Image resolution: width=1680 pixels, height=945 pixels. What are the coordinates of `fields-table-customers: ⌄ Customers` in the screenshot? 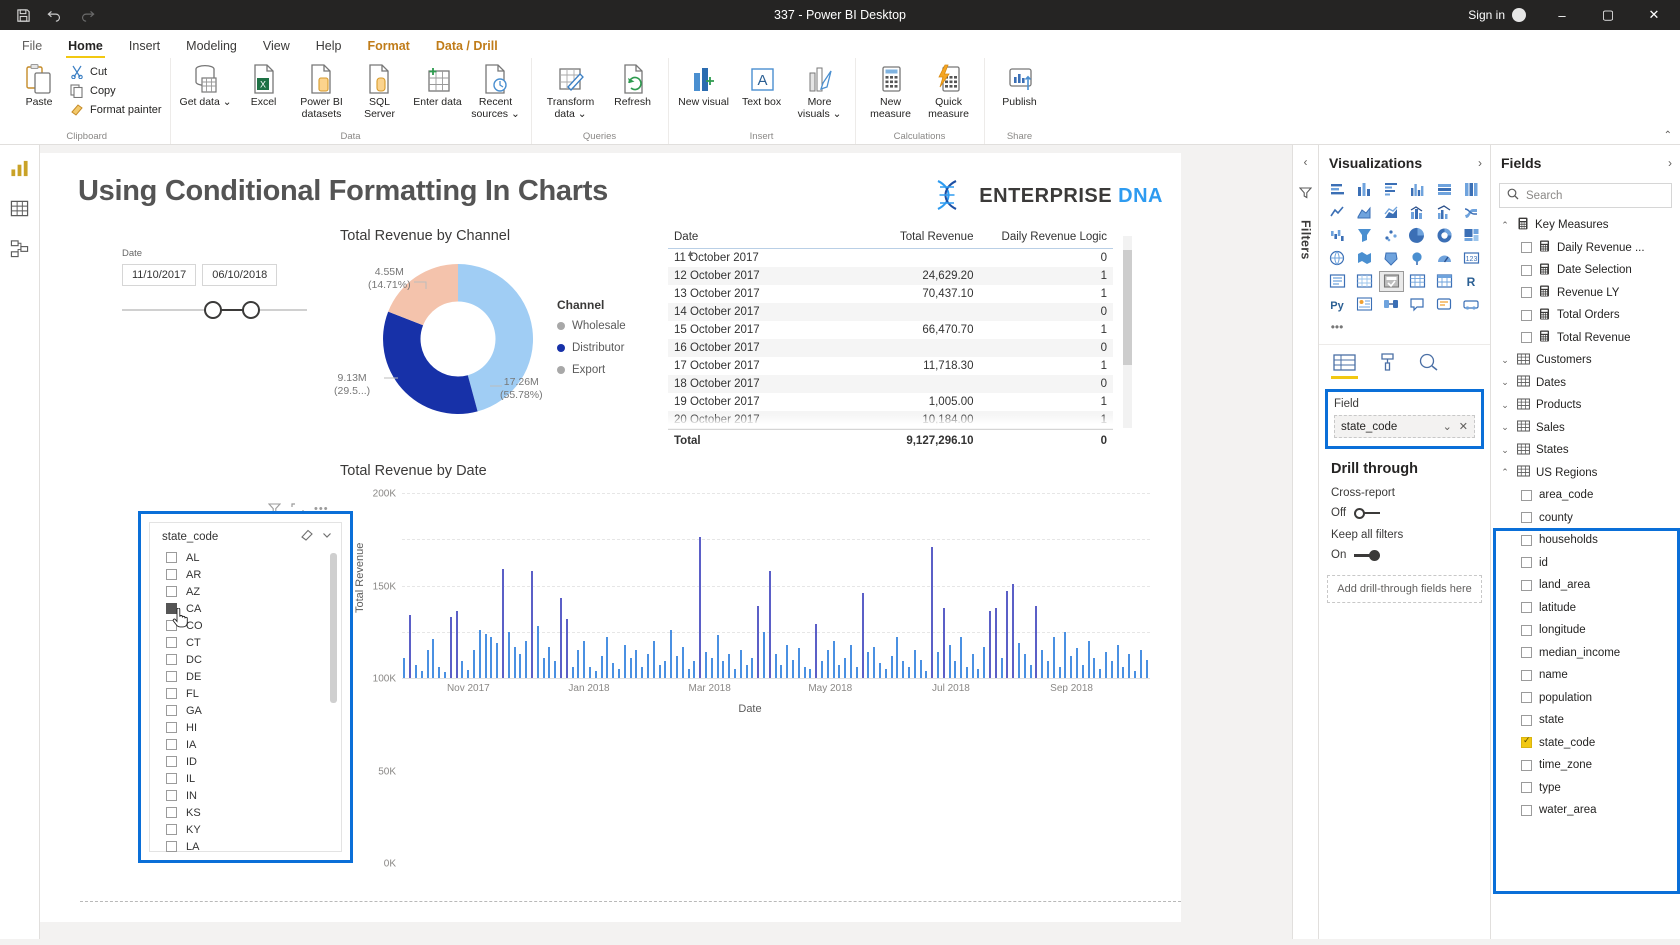 It's located at (1587, 360).